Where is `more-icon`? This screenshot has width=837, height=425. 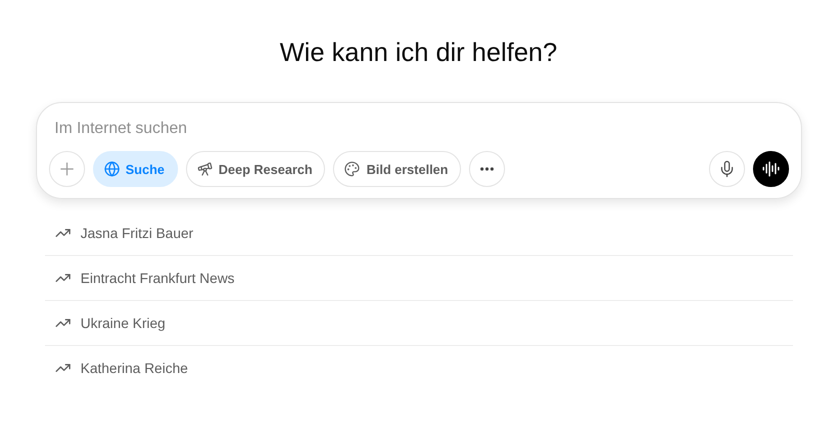 more-icon is located at coordinates (487, 169).